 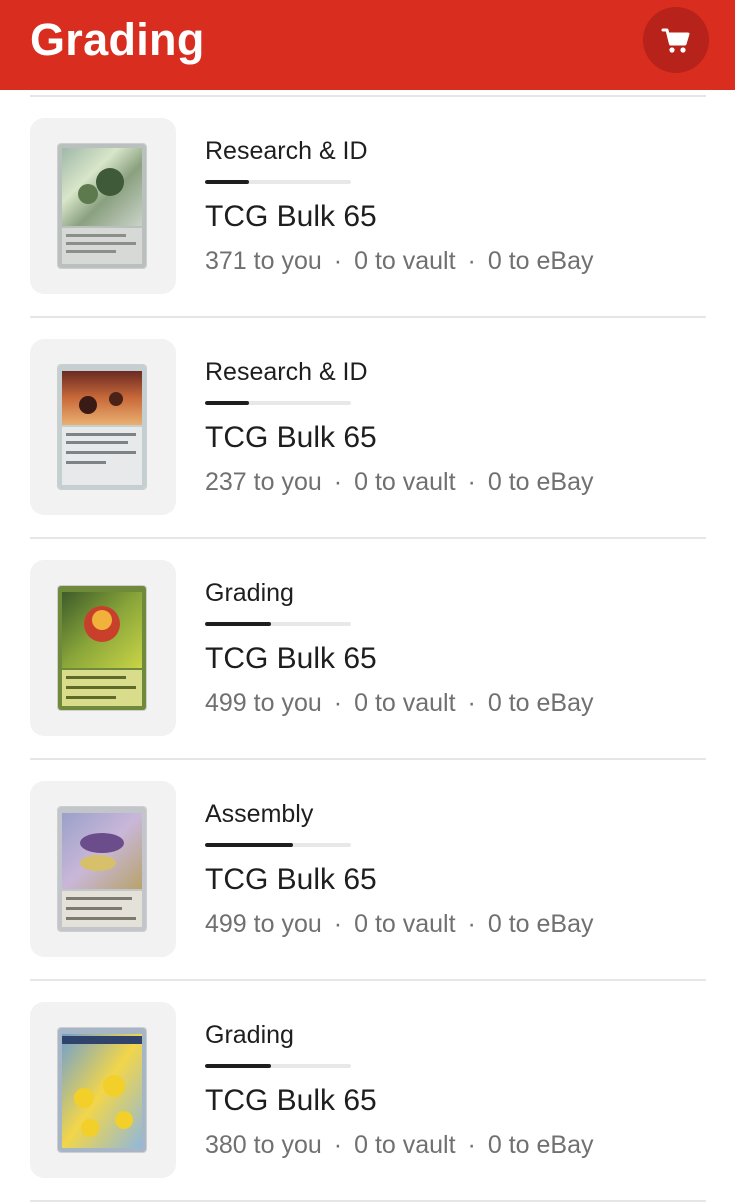 I want to click on to-you-count: 371 to you, so click(x=263, y=261).